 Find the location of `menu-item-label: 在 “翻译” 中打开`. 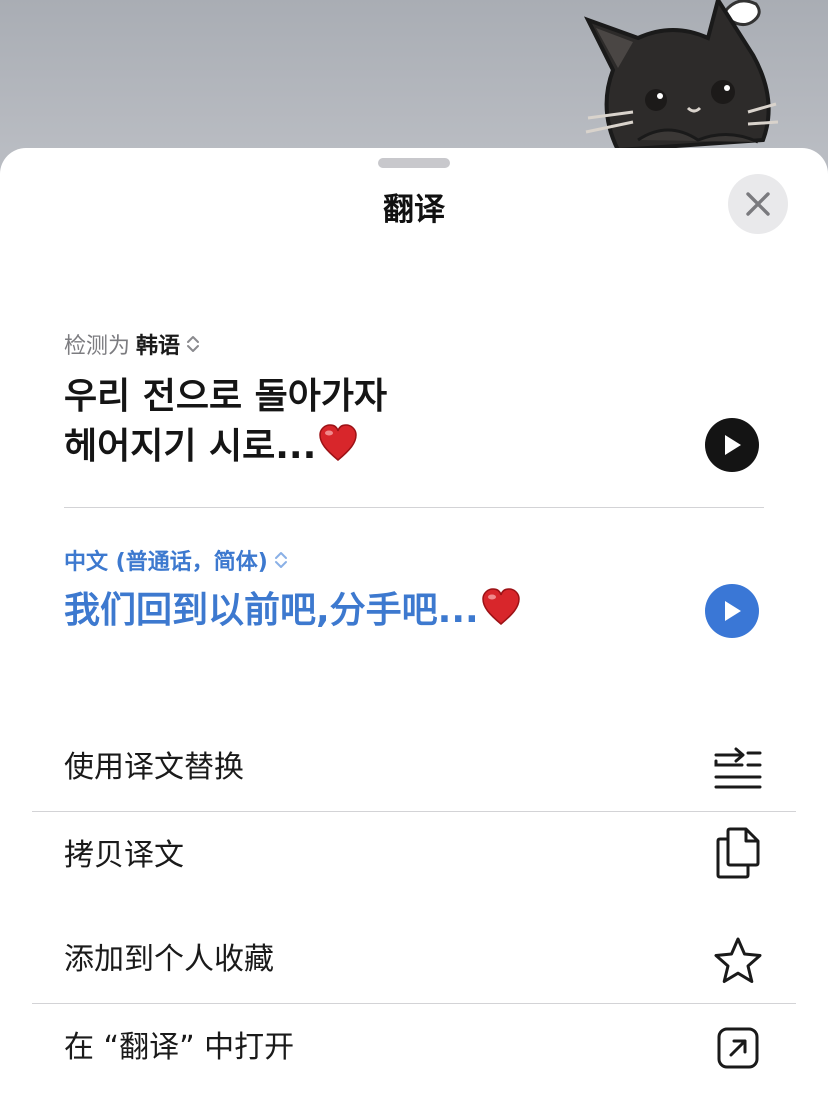

menu-item-label: 在 “翻译” 中打开 is located at coordinates (179, 1047).